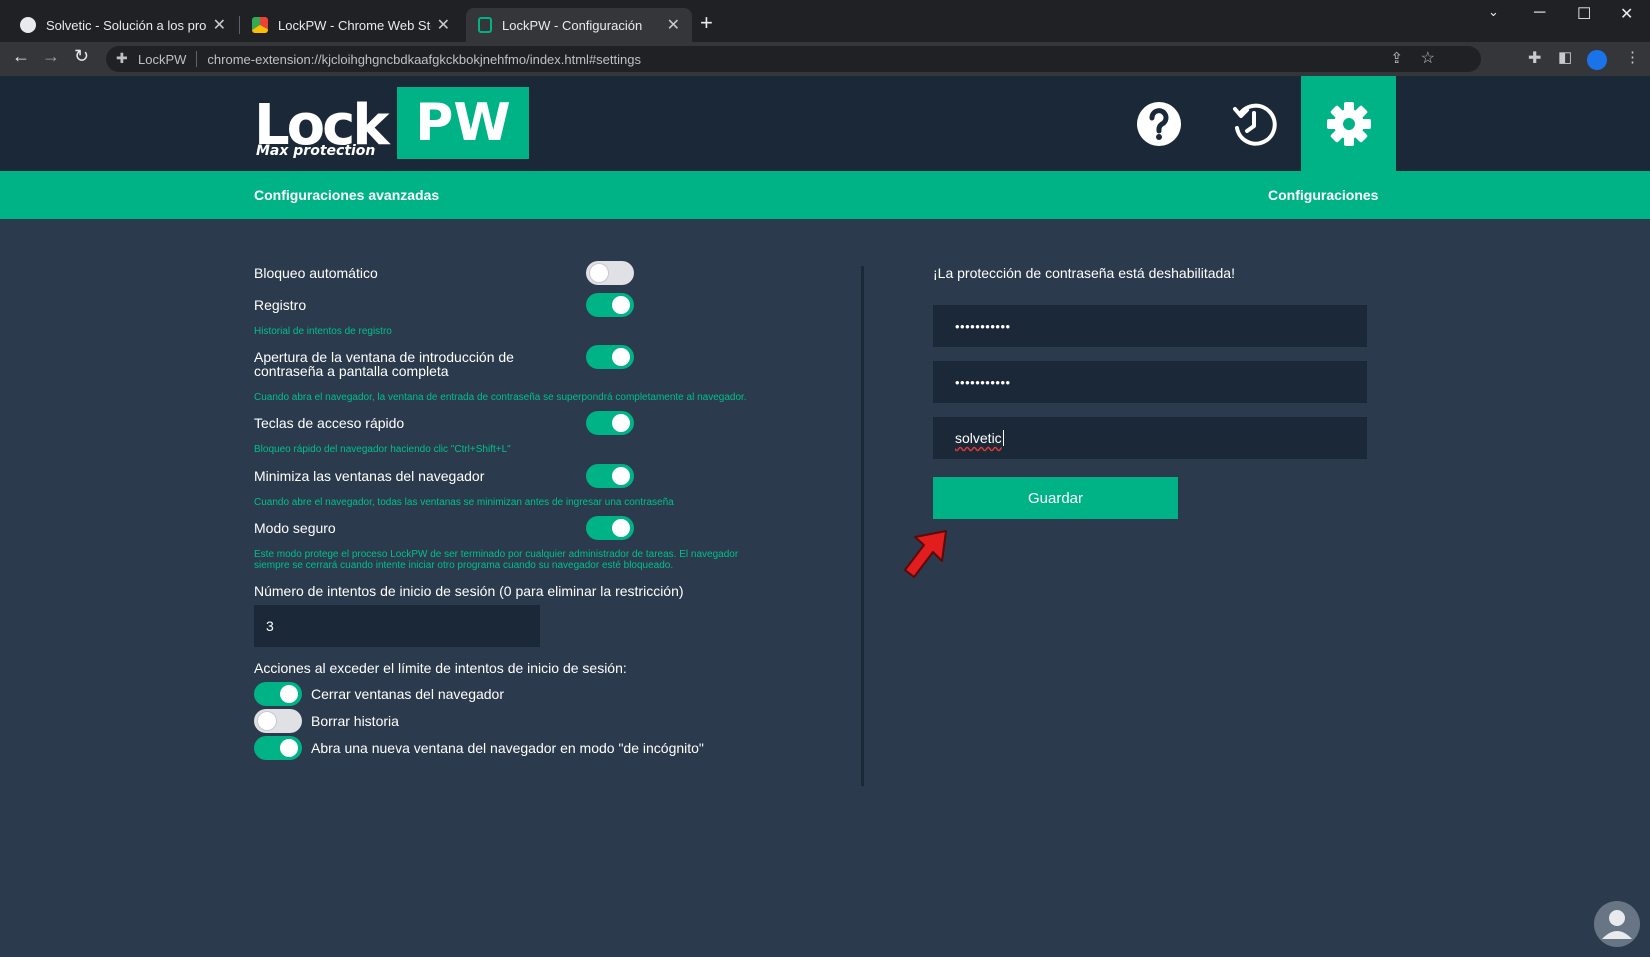 The height and width of the screenshot is (957, 1650). I want to click on back-arrow-icon: ←, so click(21, 56).